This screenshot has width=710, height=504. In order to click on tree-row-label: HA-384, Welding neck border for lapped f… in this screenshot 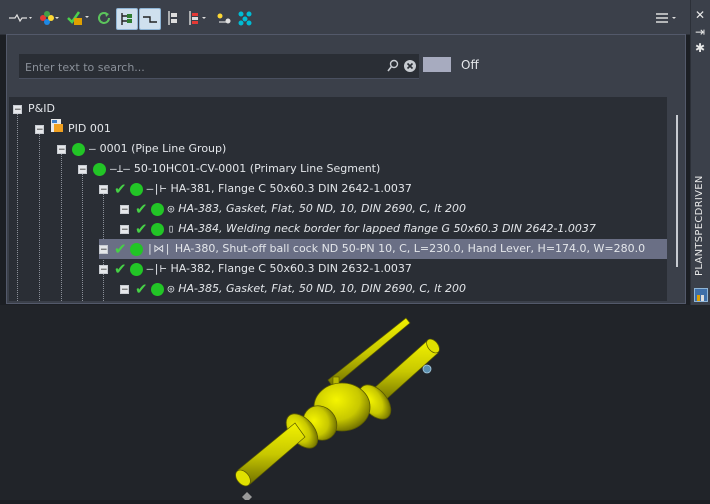, I will do `click(387, 228)`.